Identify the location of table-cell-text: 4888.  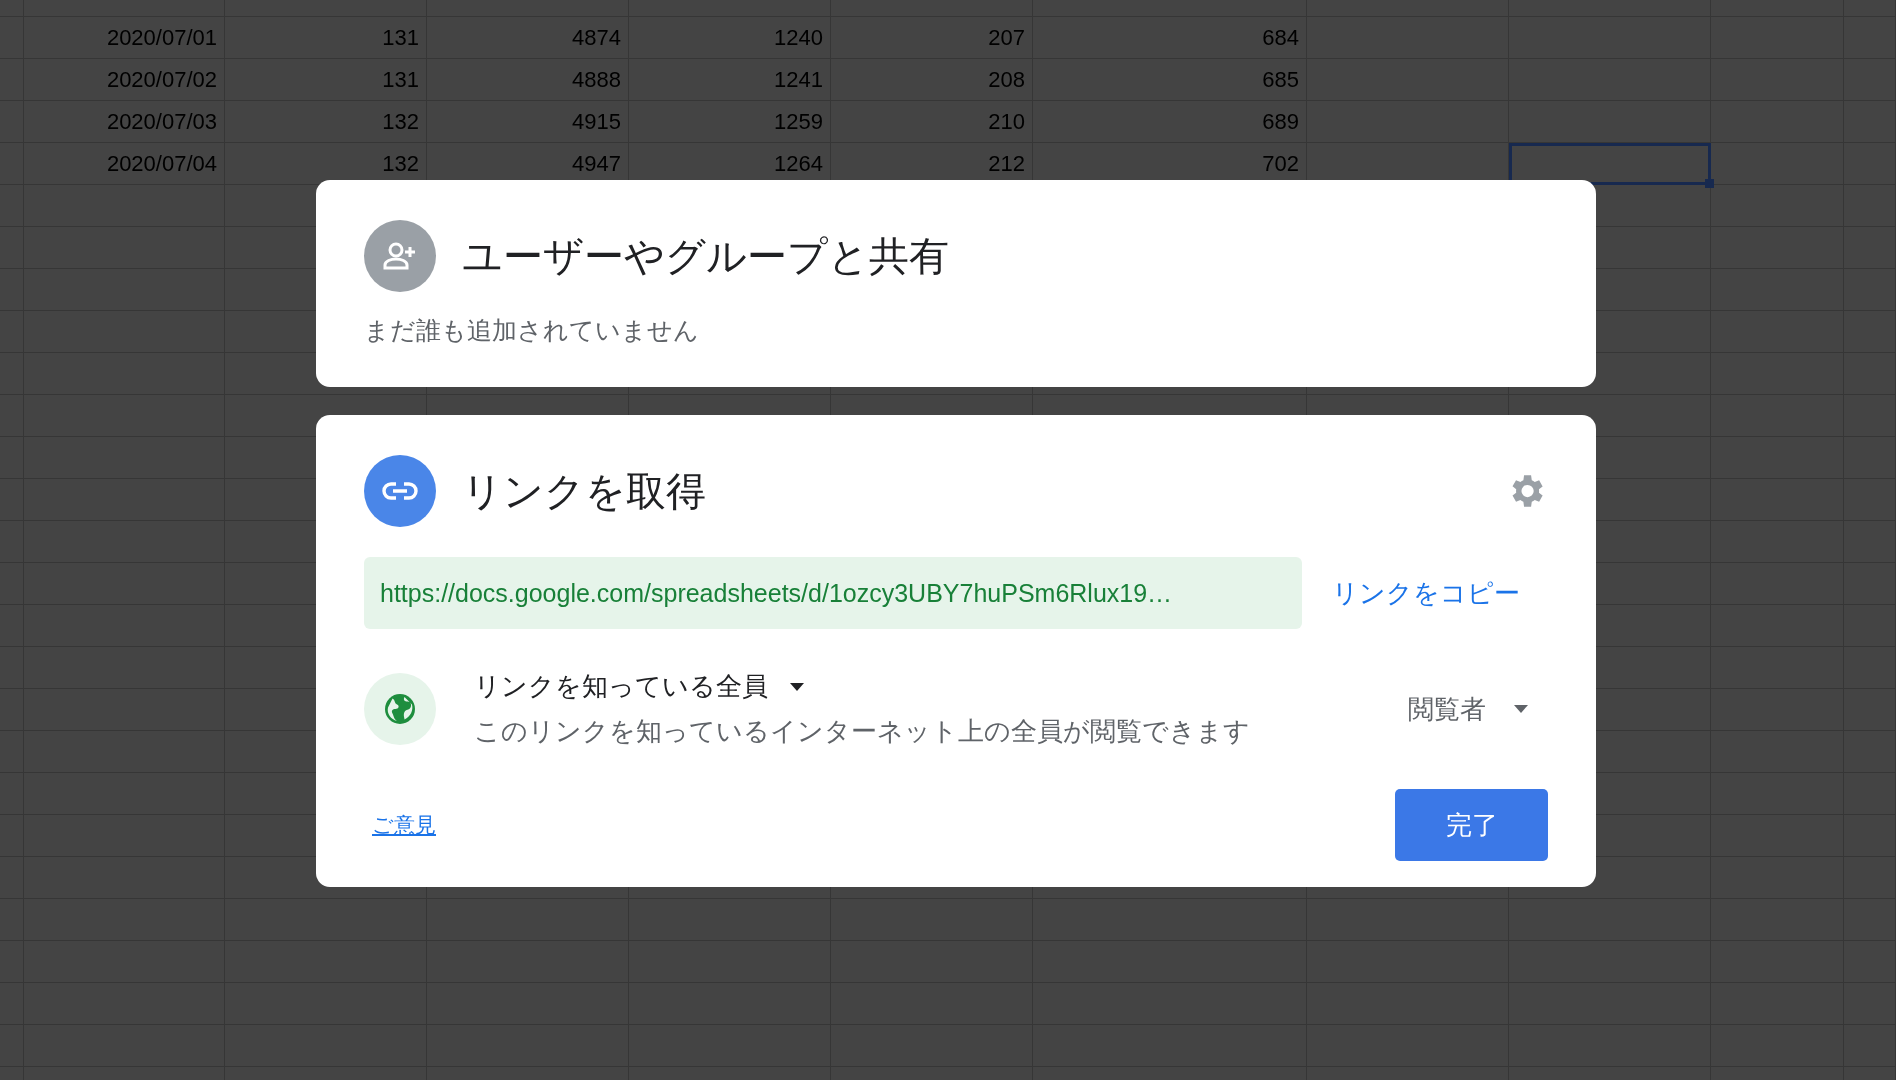
(596, 80).